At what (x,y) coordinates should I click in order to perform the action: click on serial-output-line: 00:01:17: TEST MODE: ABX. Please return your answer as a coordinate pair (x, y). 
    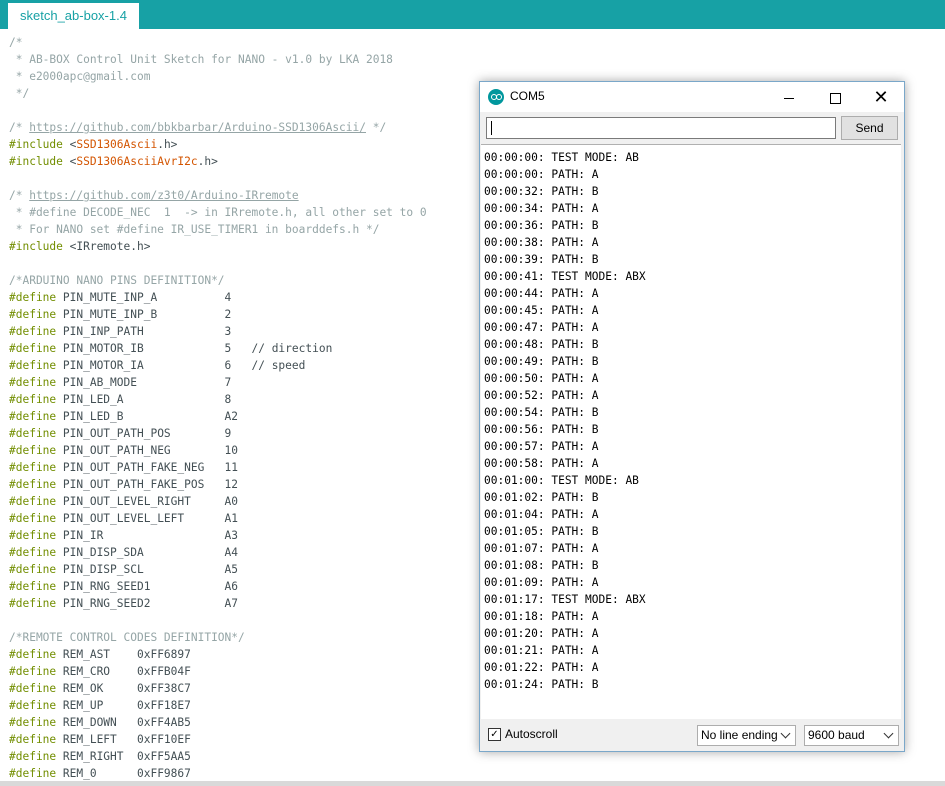
    Looking at the image, I should click on (565, 599).